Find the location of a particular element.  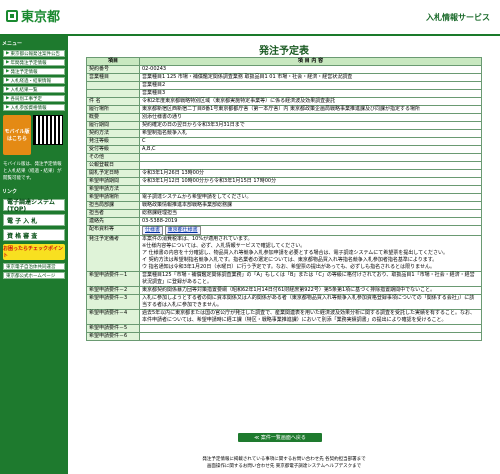

row-label: 開札予定日時 is located at coordinates (113, 173).